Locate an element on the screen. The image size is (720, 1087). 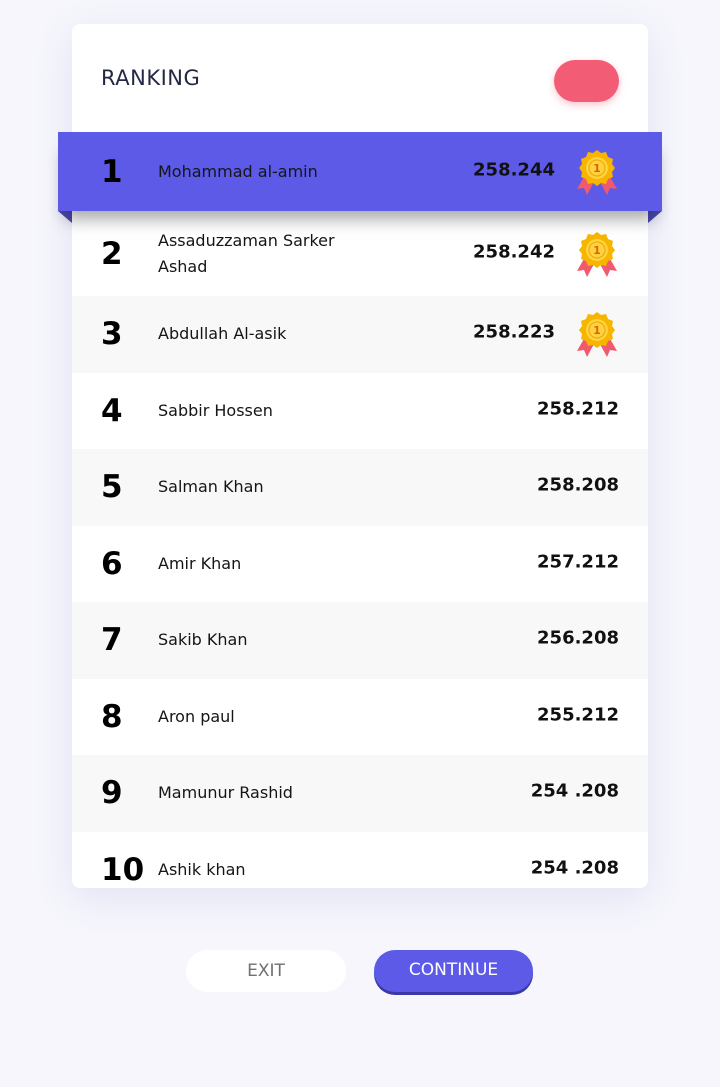
player-score: 256.208 is located at coordinates (578, 638).